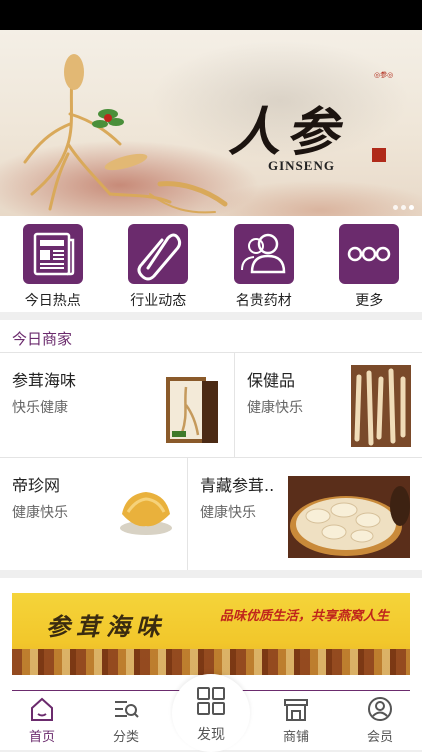 The width and height of the screenshot is (422, 752). I want to click on category-item-more: 更多, so click(369, 264).